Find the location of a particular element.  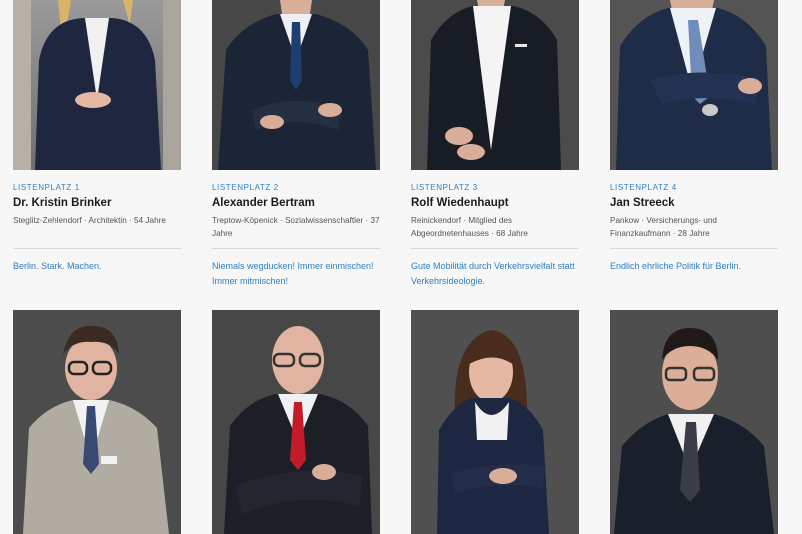

candidate-name: Jan Streeck is located at coordinates (694, 203).